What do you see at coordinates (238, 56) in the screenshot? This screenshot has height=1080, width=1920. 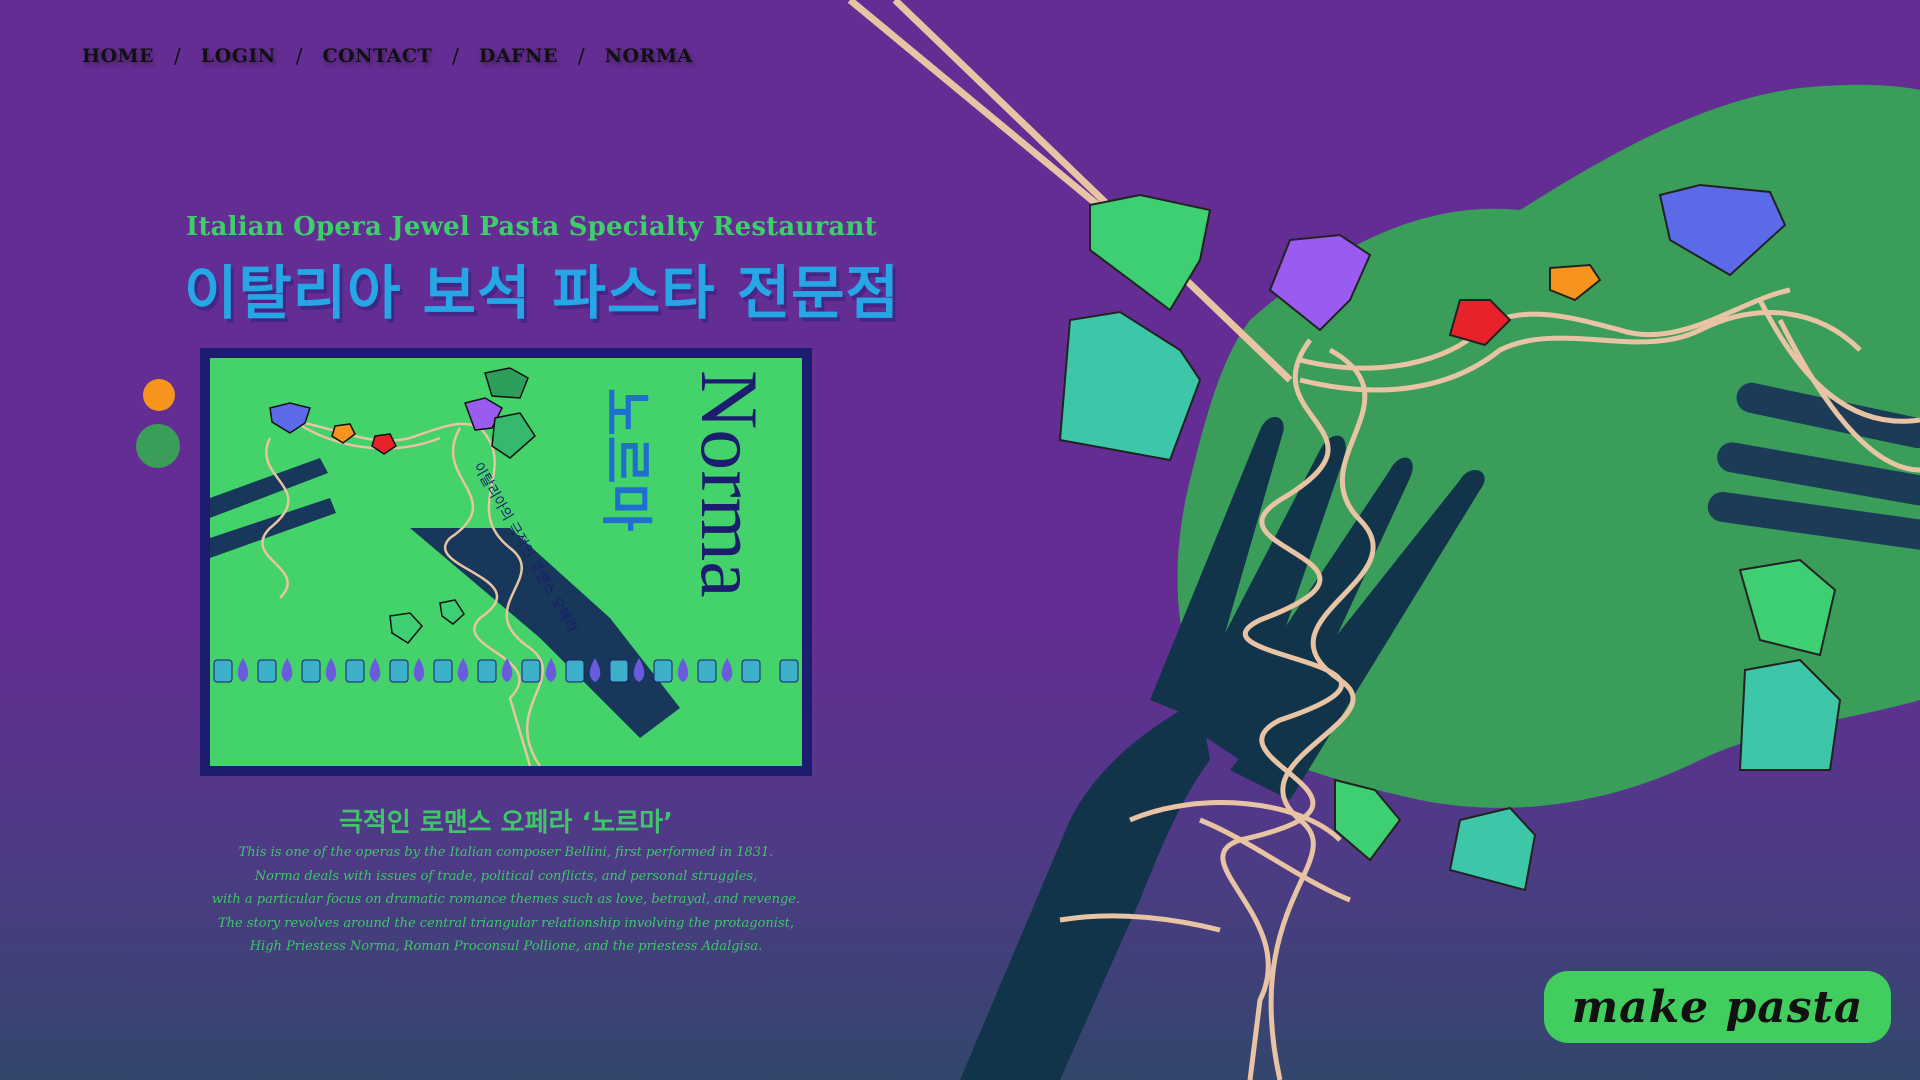 I see `nav-login-link: LOGIN` at bounding box center [238, 56].